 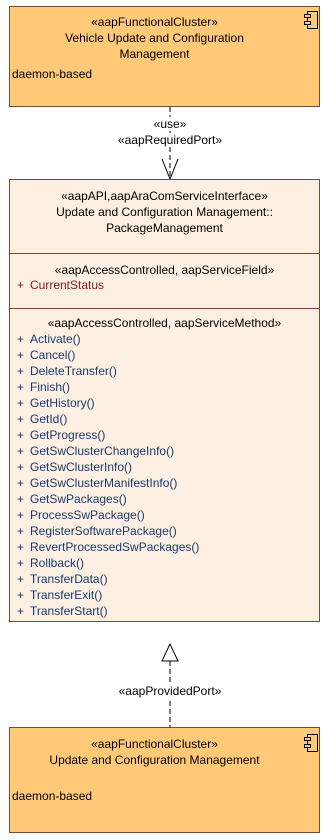 I want to click on method-item: + TransferData(), so click(x=62, y=579).